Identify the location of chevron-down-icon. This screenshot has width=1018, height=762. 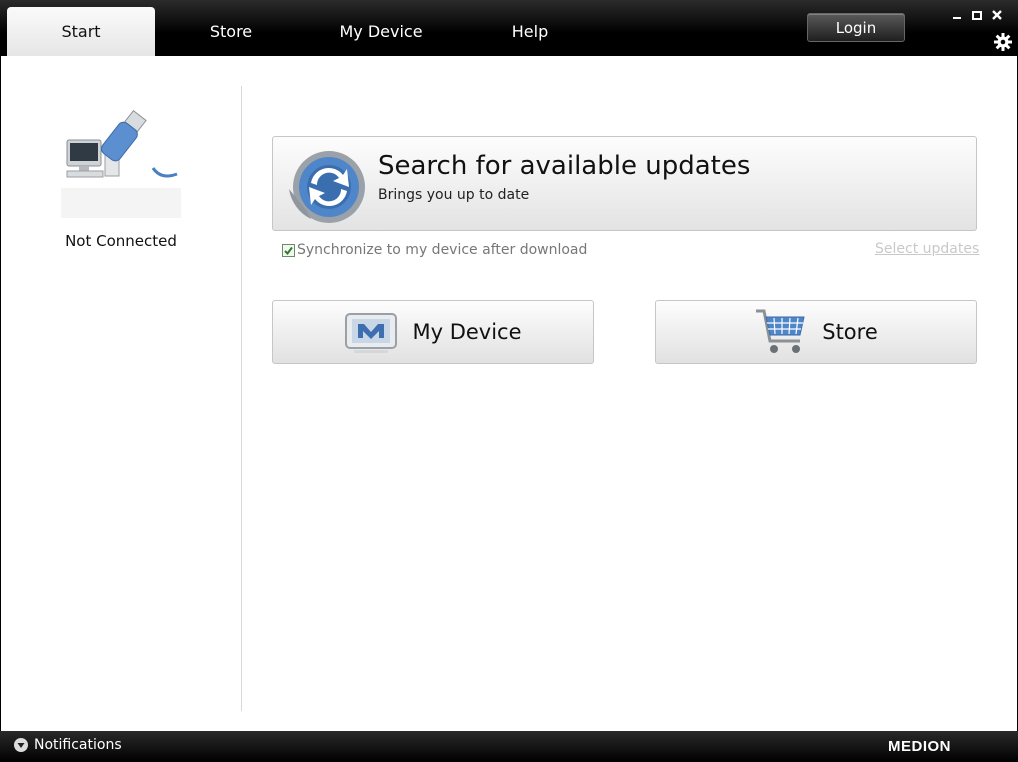
(21, 745).